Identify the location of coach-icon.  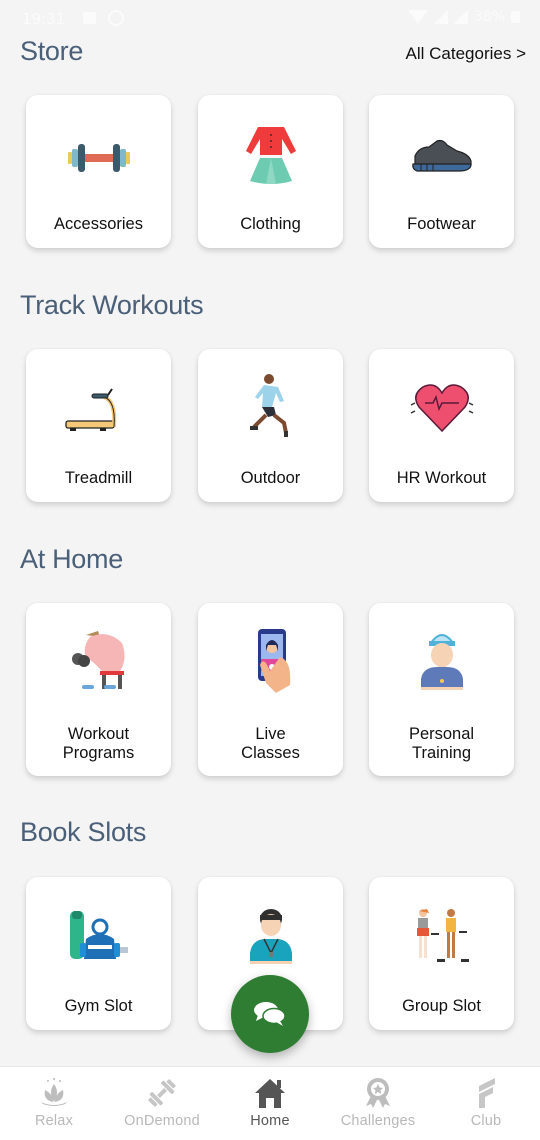
(270, 936).